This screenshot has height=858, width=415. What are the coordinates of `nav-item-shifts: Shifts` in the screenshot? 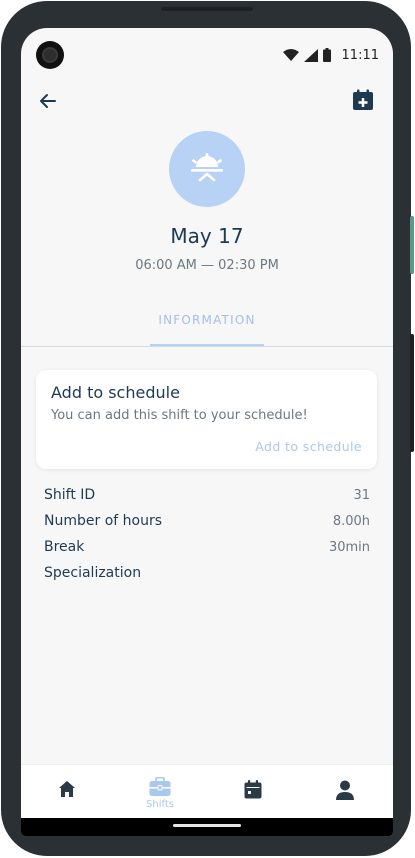 It's located at (160, 792).